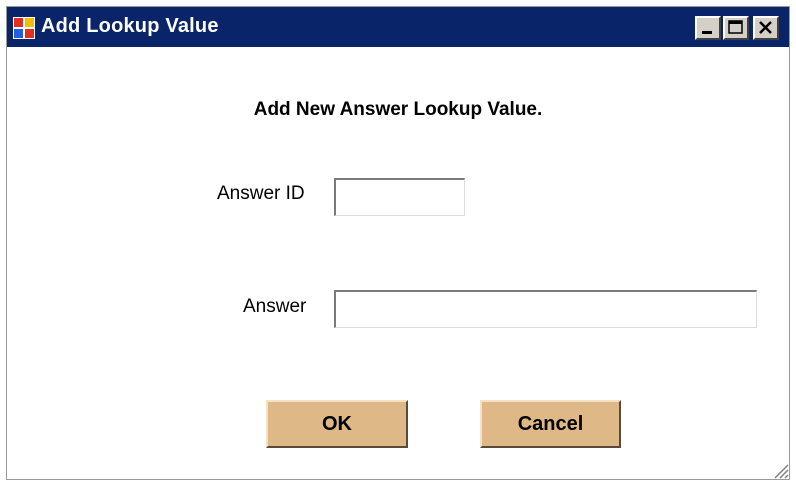 The image size is (796, 485). I want to click on maximize-icon, so click(735, 27).